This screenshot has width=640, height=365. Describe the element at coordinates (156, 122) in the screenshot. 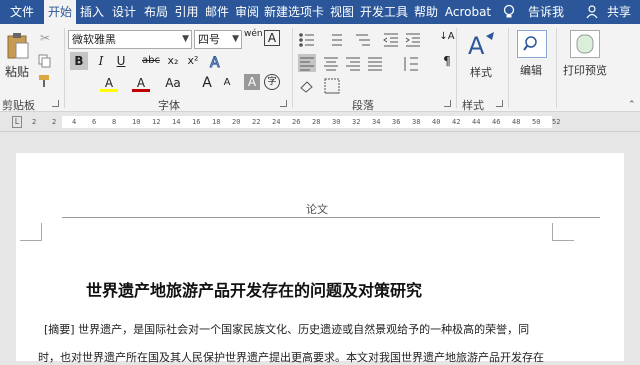

I see `ruler-tick-label: 12` at that location.